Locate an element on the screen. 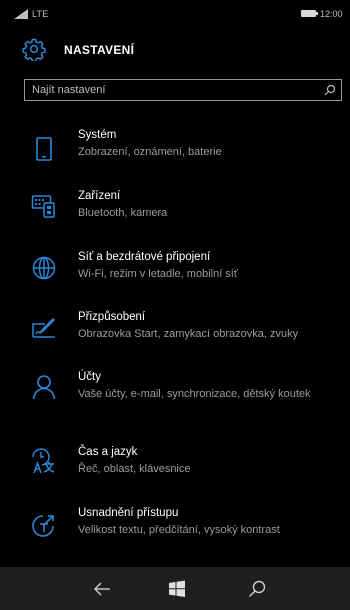 The image size is (350, 610). page-header: NASTAVENÍ is located at coordinates (175, 49).